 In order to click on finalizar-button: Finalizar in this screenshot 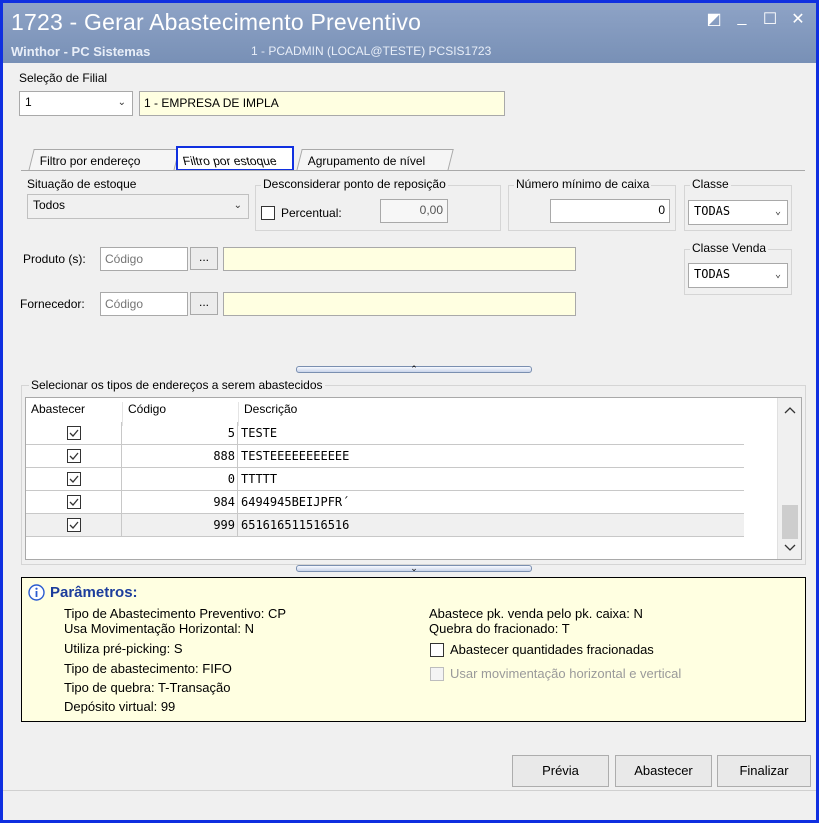, I will do `click(764, 771)`.